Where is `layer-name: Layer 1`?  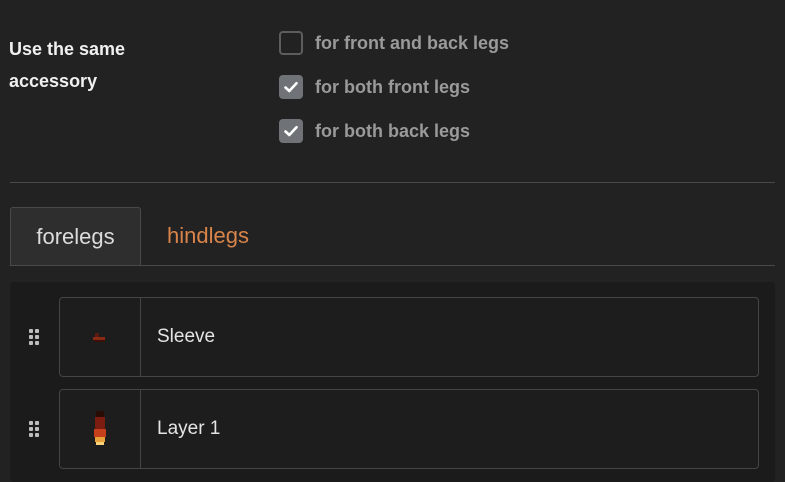
layer-name: Layer 1 is located at coordinates (189, 428).